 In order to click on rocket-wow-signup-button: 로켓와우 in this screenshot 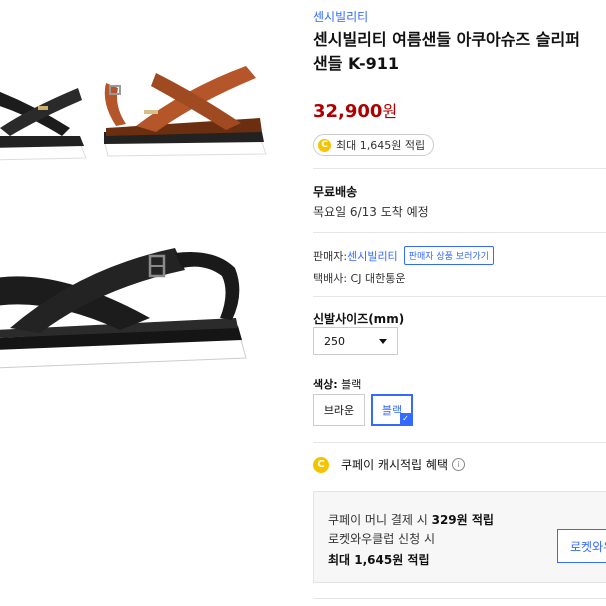, I will do `click(581, 546)`.